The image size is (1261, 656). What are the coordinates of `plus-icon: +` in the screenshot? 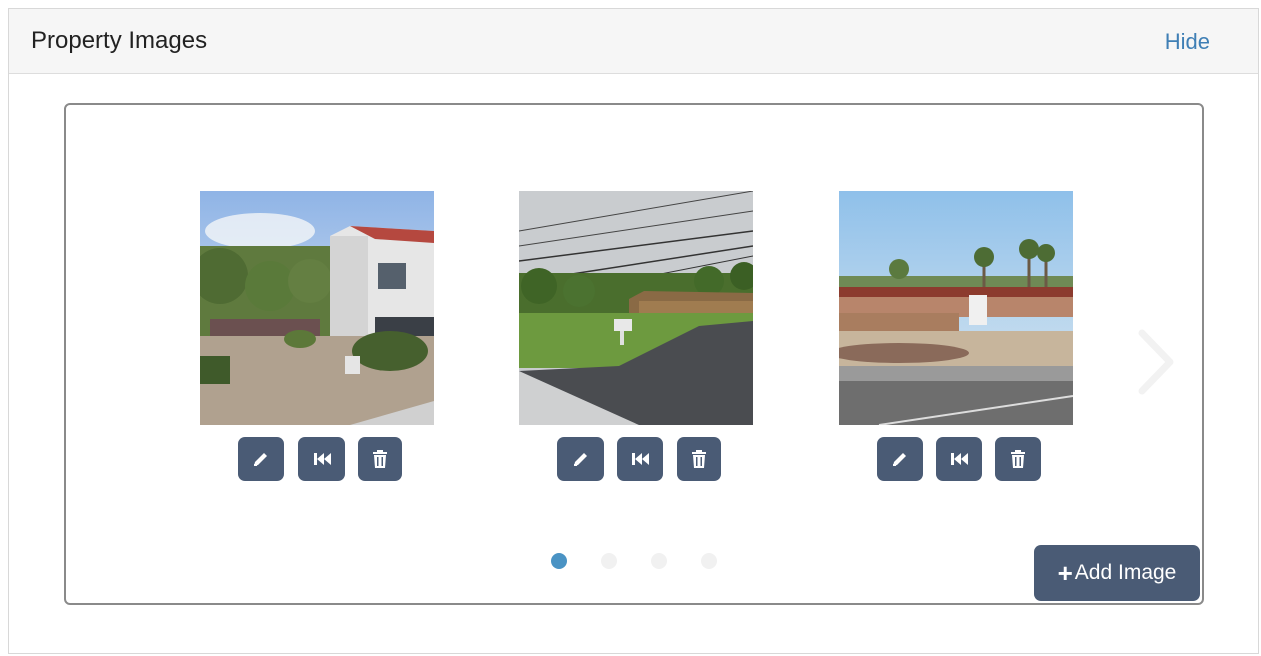 It's located at (1065, 573).